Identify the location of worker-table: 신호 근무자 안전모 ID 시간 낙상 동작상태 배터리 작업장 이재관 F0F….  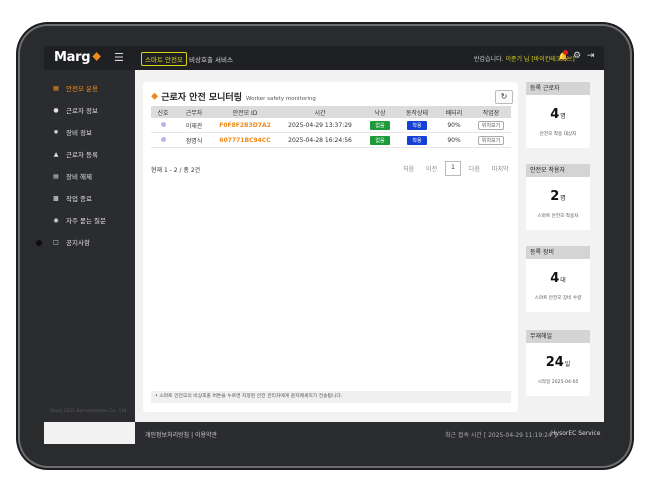
(331, 127).